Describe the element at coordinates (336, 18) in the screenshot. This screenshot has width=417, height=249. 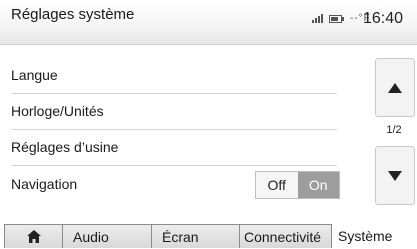
I see `battery-icon` at that location.